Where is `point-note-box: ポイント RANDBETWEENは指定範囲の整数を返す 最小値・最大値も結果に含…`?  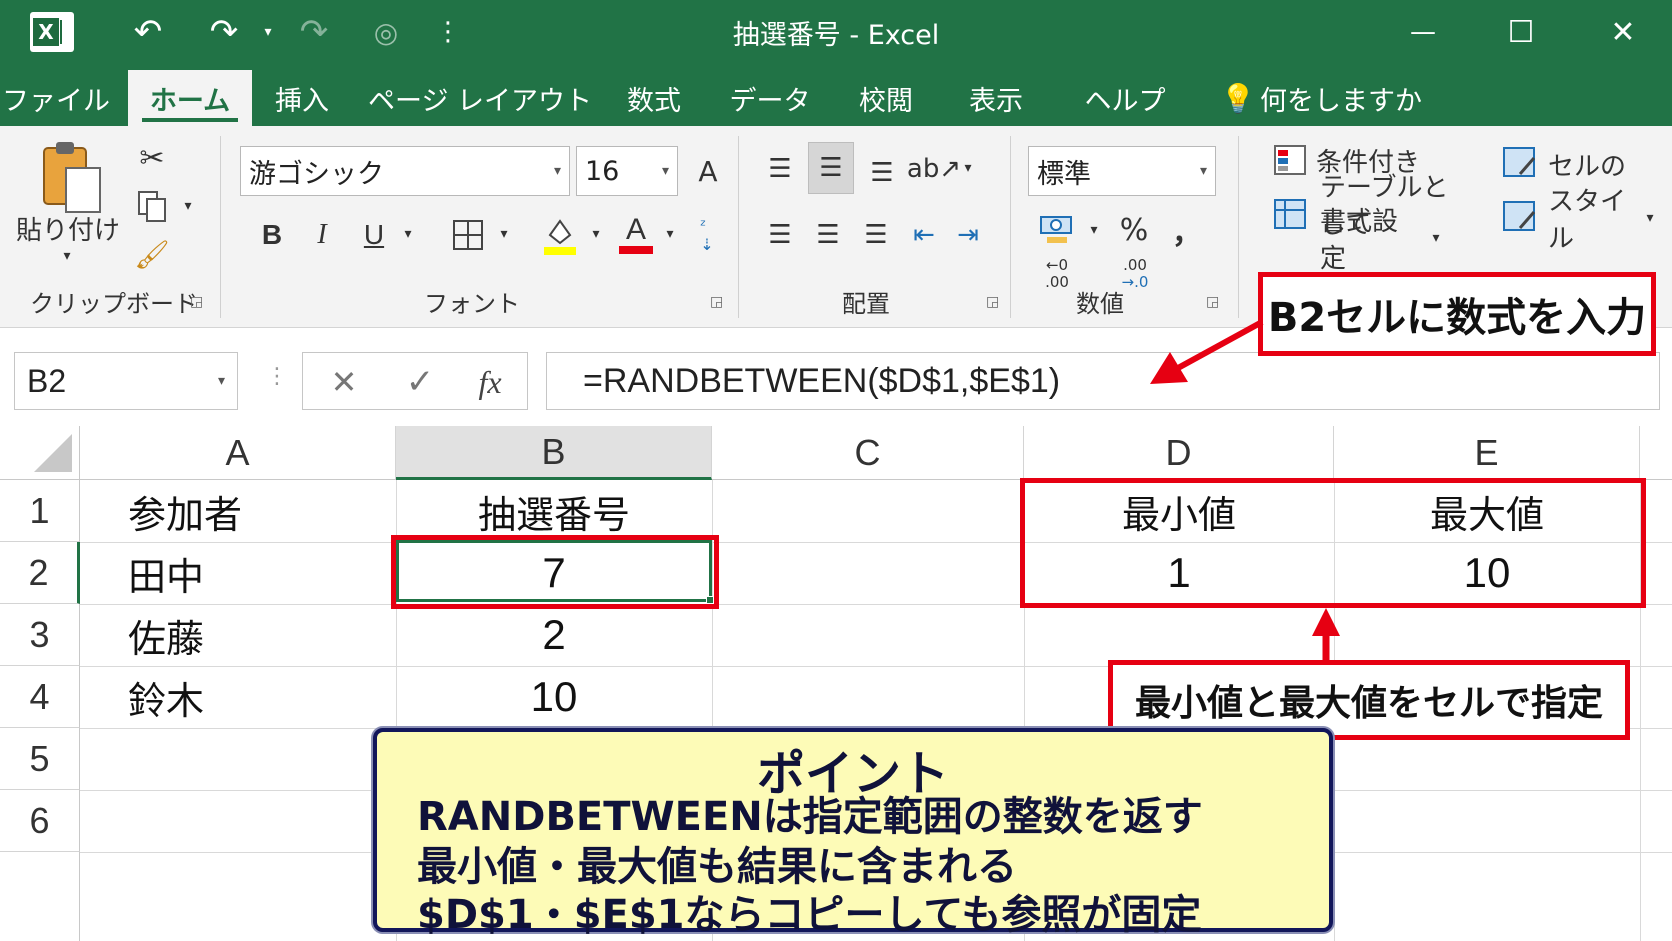 point-note-box: ポイント RANDBETWEENは指定範囲の整数を返す 最小値・最大値も結果に含… is located at coordinates (853, 833).